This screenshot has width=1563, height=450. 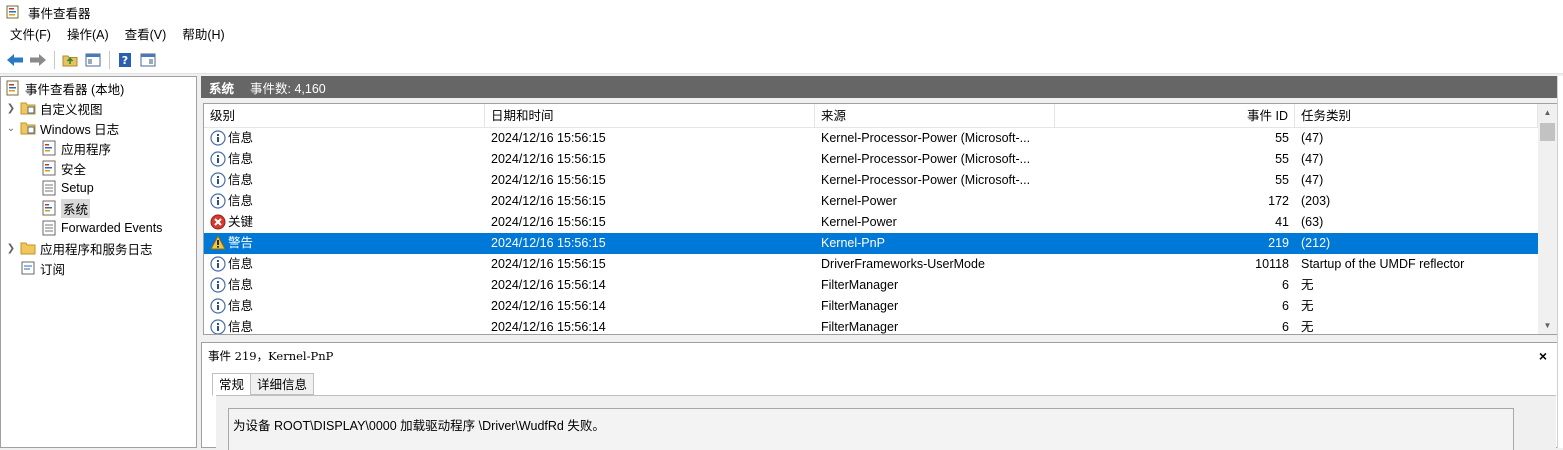 I want to click on tree-item-application: 应用程序, so click(x=76, y=148).